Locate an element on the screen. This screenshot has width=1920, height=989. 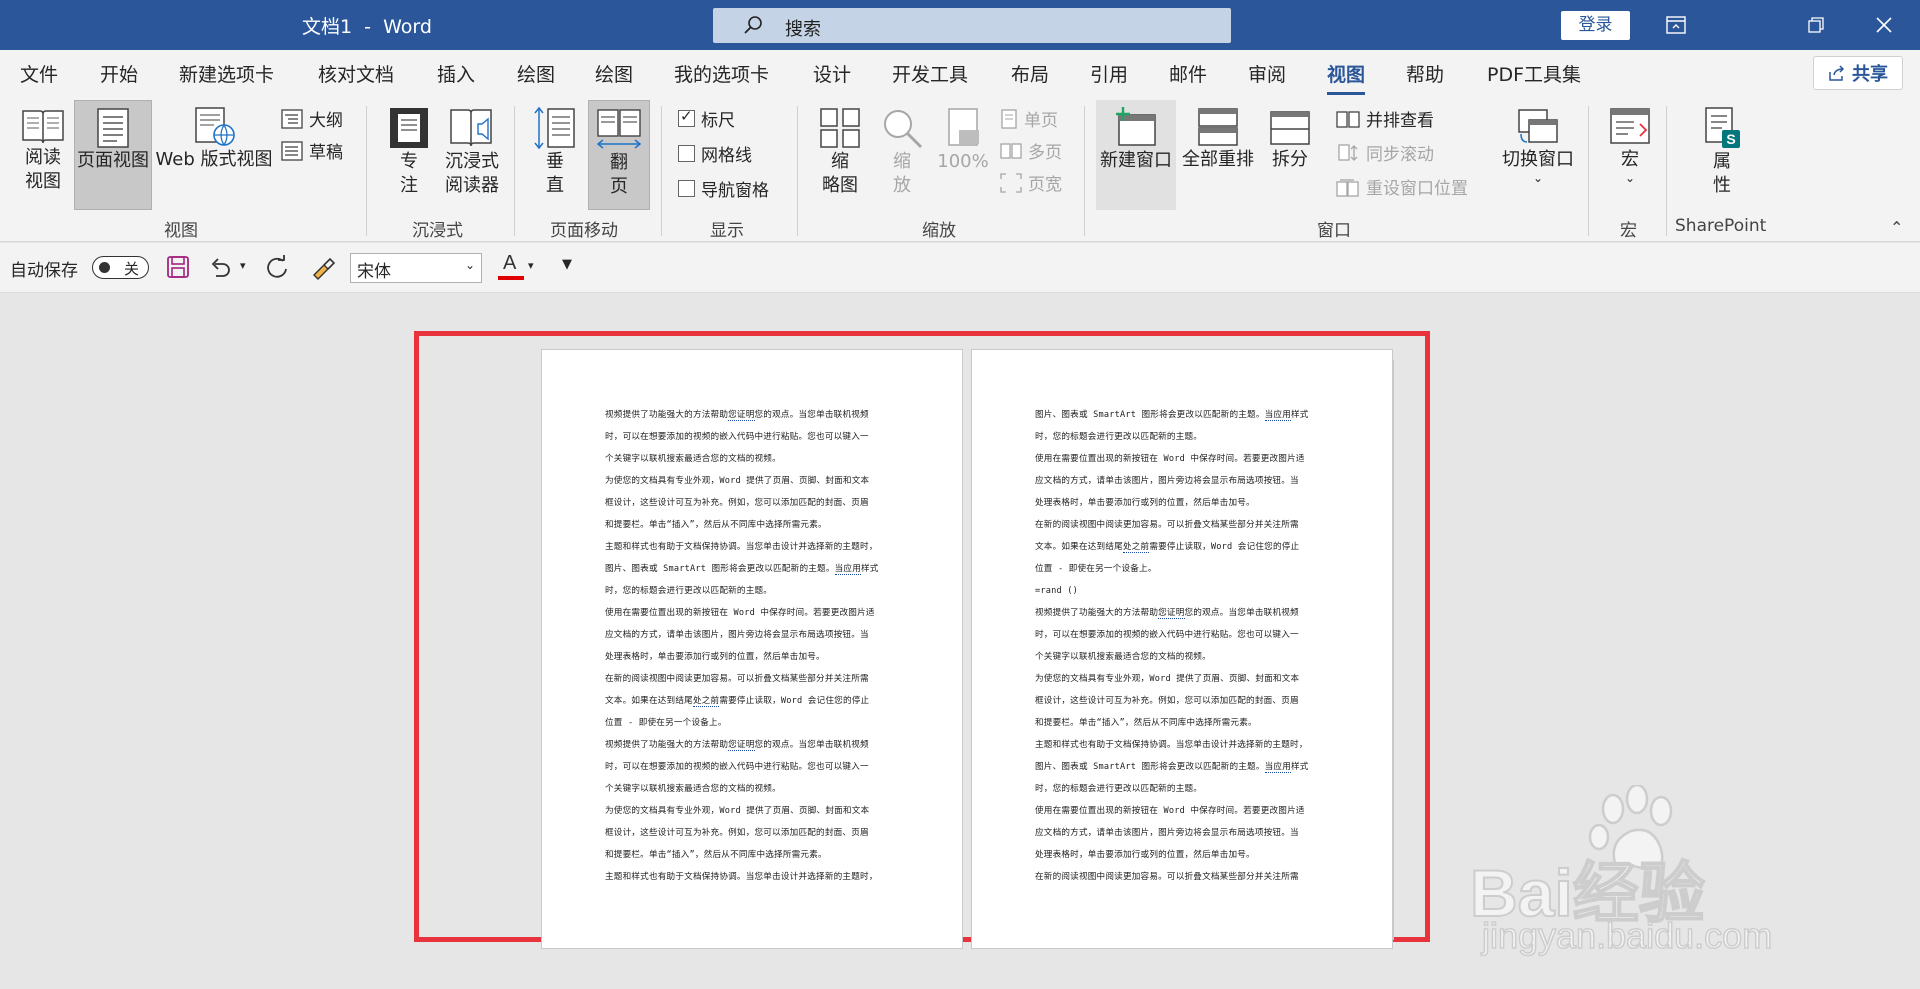
title-bar: 文档1 - Word 搜索 登录 is located at coordinates (960, 25).